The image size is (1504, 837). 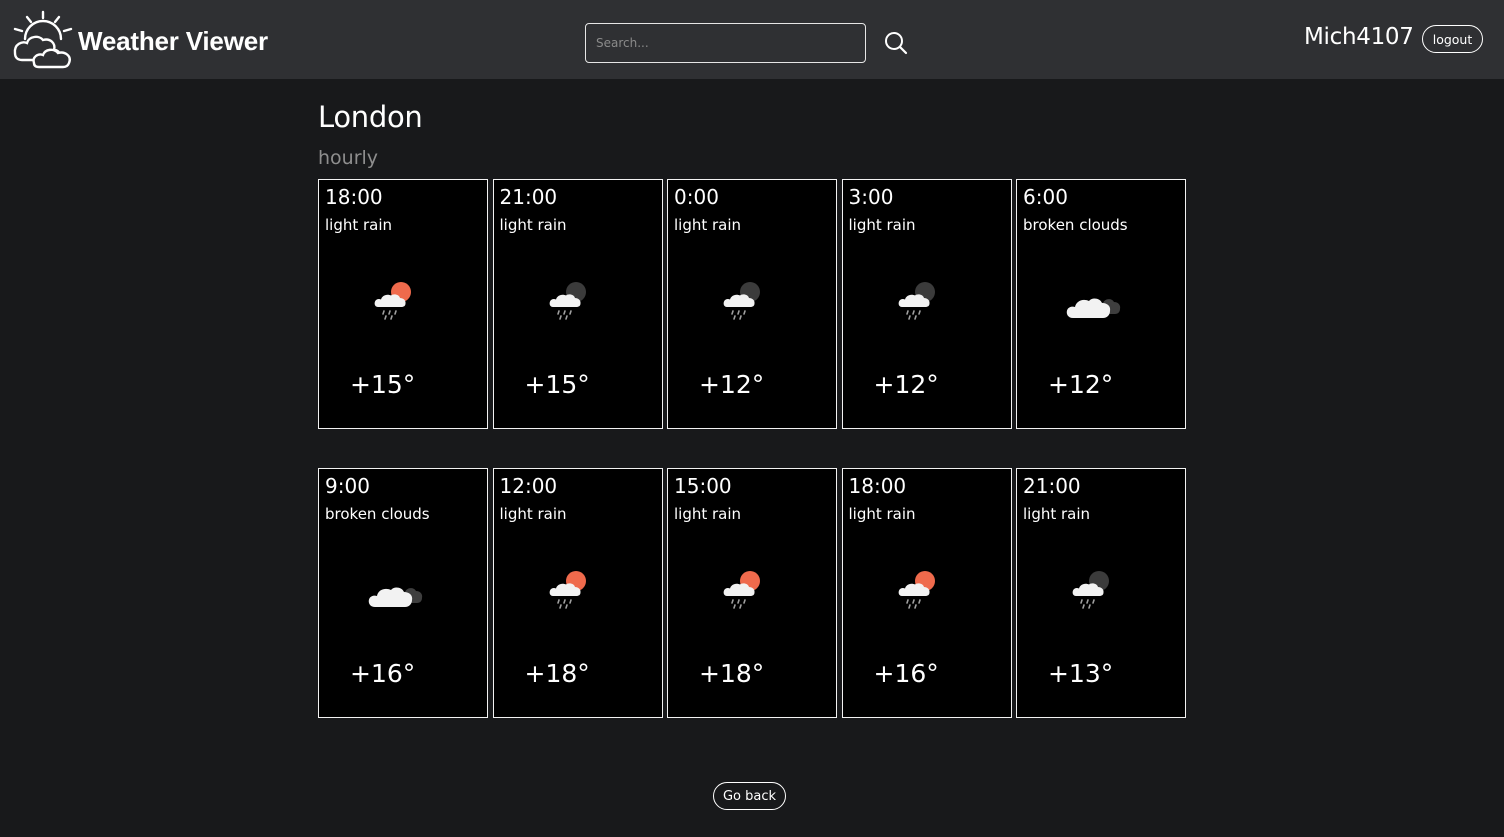 What do you see at coordinates (871, 197) in the screenshot?
I see `forecast-time: 3:00` at bounding box center [871, 197].